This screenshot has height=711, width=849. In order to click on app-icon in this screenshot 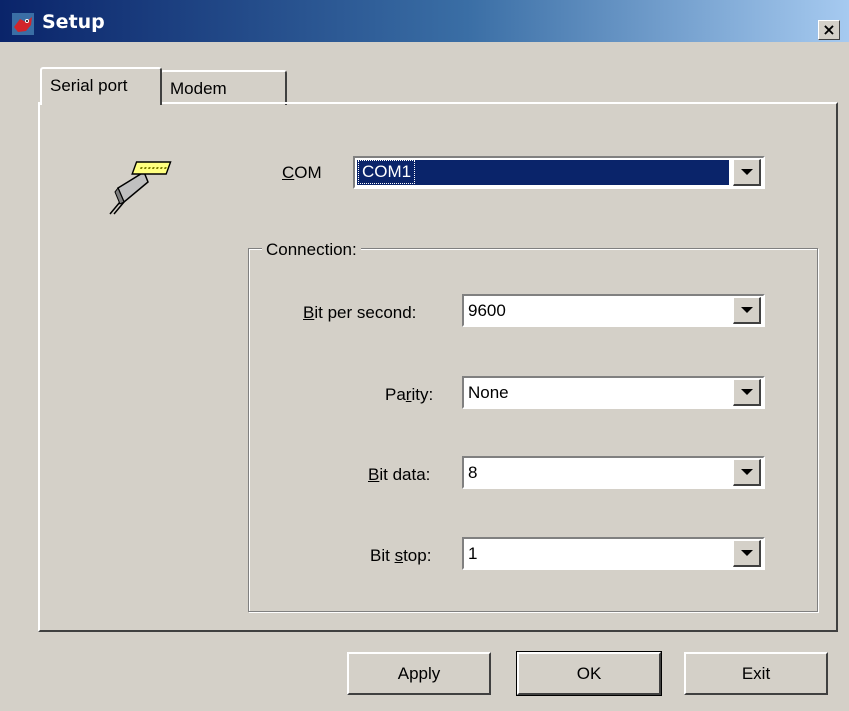, I will do `click(23, 24)`.